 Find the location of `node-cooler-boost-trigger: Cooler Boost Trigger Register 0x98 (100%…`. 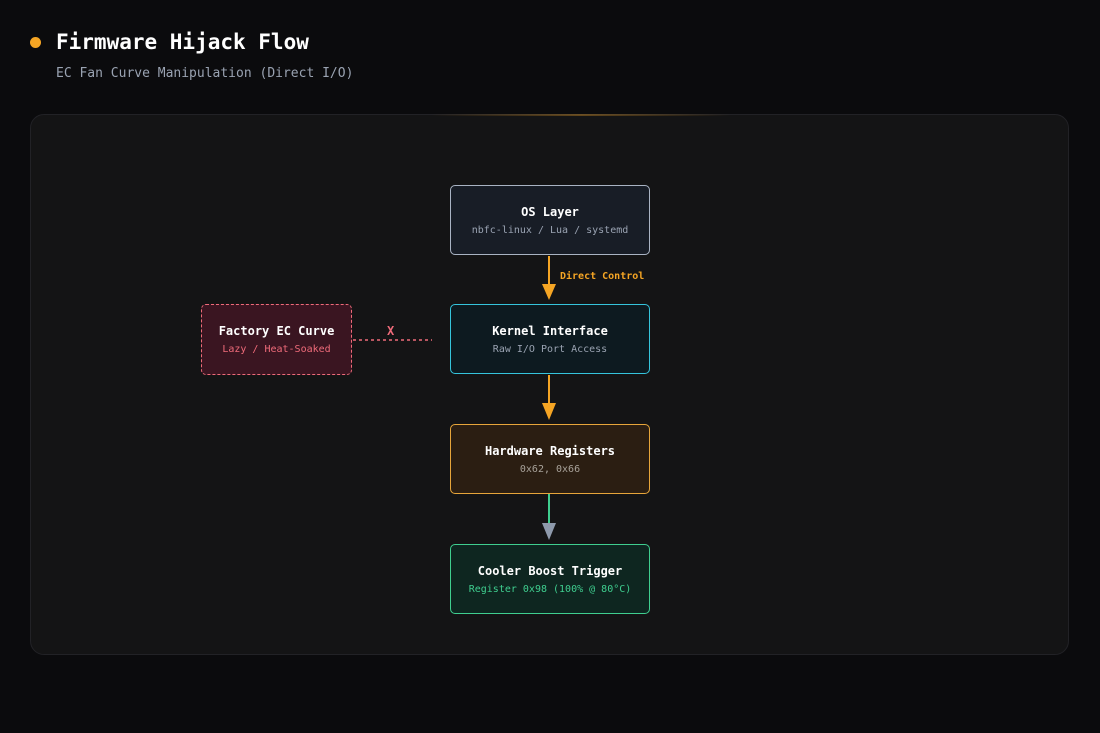

node-cooler-boost-trigger: Cooler Boost Trigger Register 0x98 (100%… is located at coordinates (550, 579).